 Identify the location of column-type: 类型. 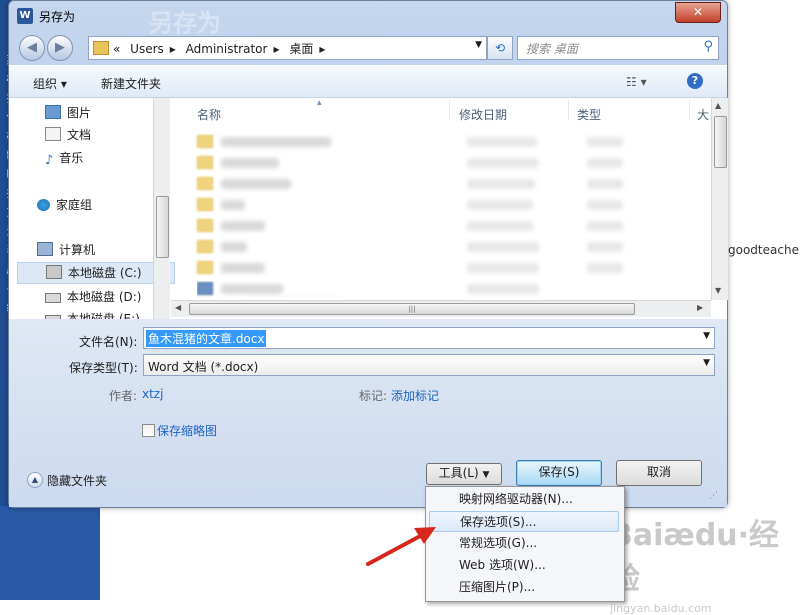
(589, 114).